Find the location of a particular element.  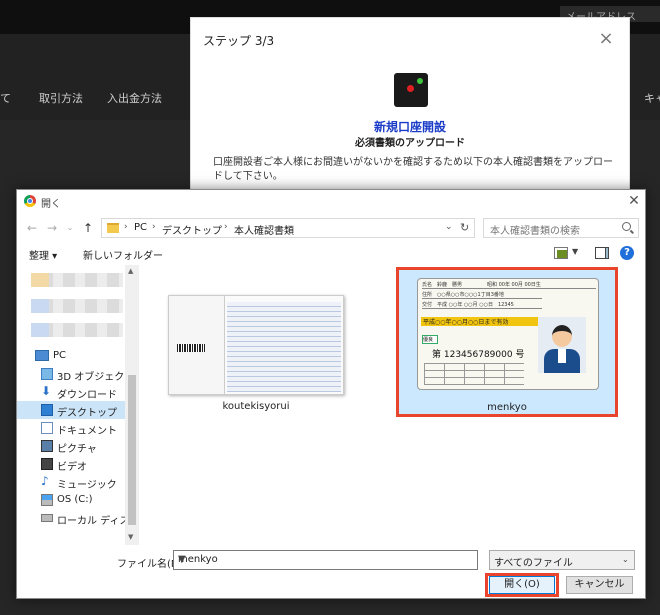

refresh-icon: ↻ is located at coordinates (464, 227).